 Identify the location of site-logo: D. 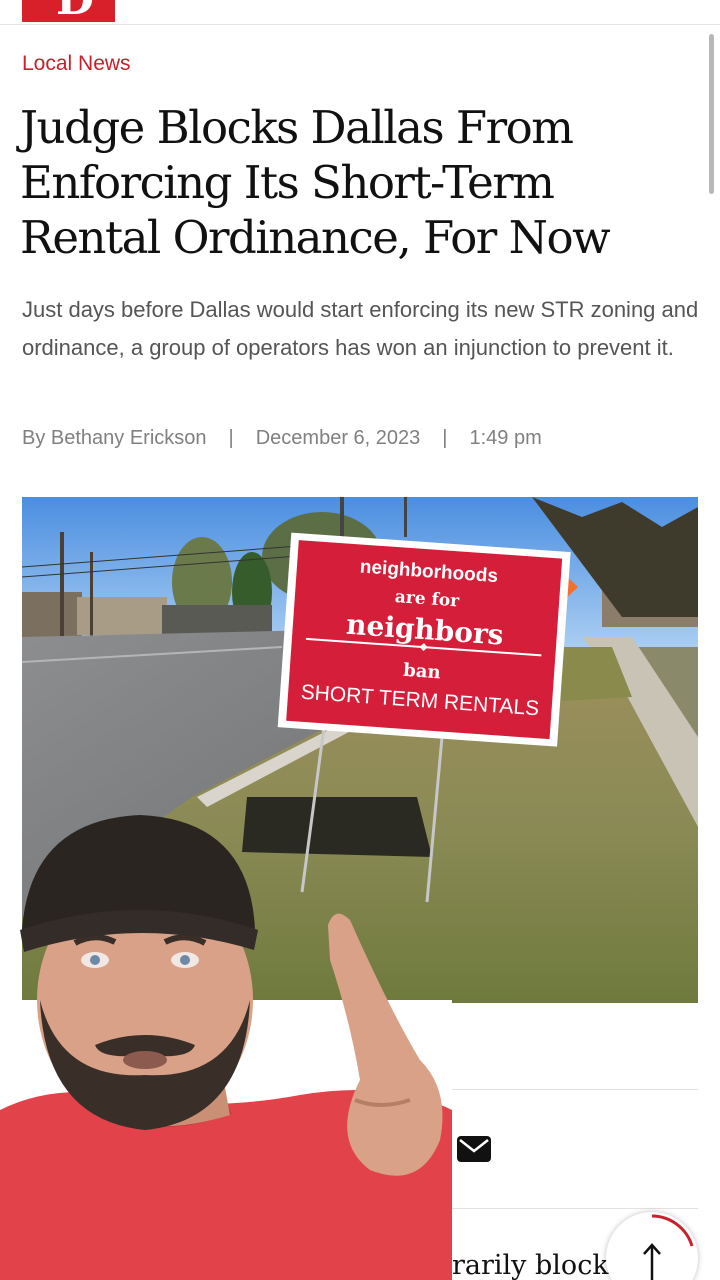
(68, 11).